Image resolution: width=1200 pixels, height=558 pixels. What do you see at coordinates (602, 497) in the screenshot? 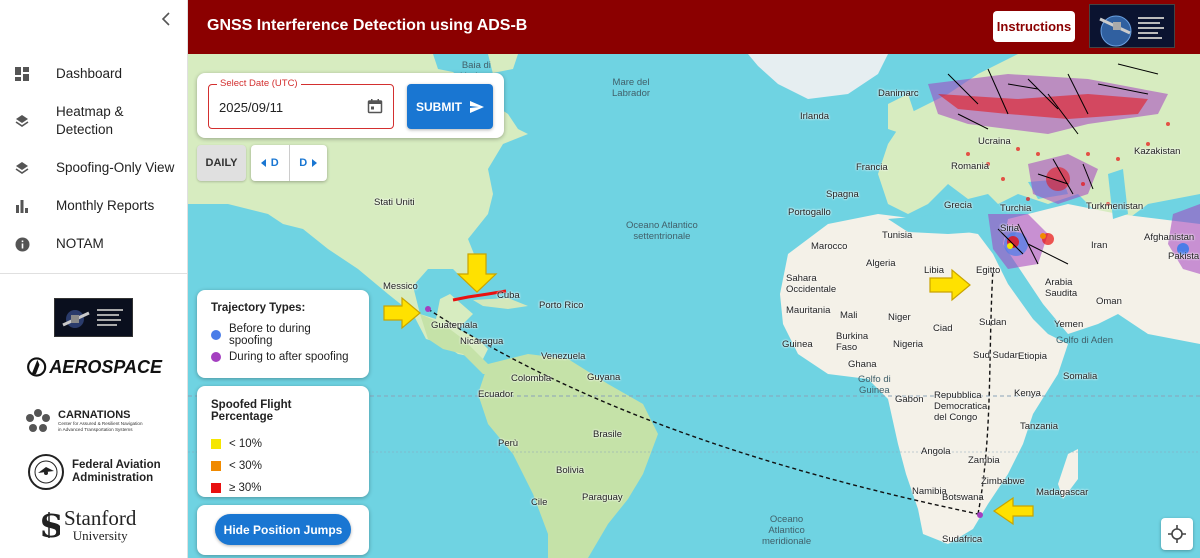
I see `map-label: Paraguay` at bounding box center [602, 497].